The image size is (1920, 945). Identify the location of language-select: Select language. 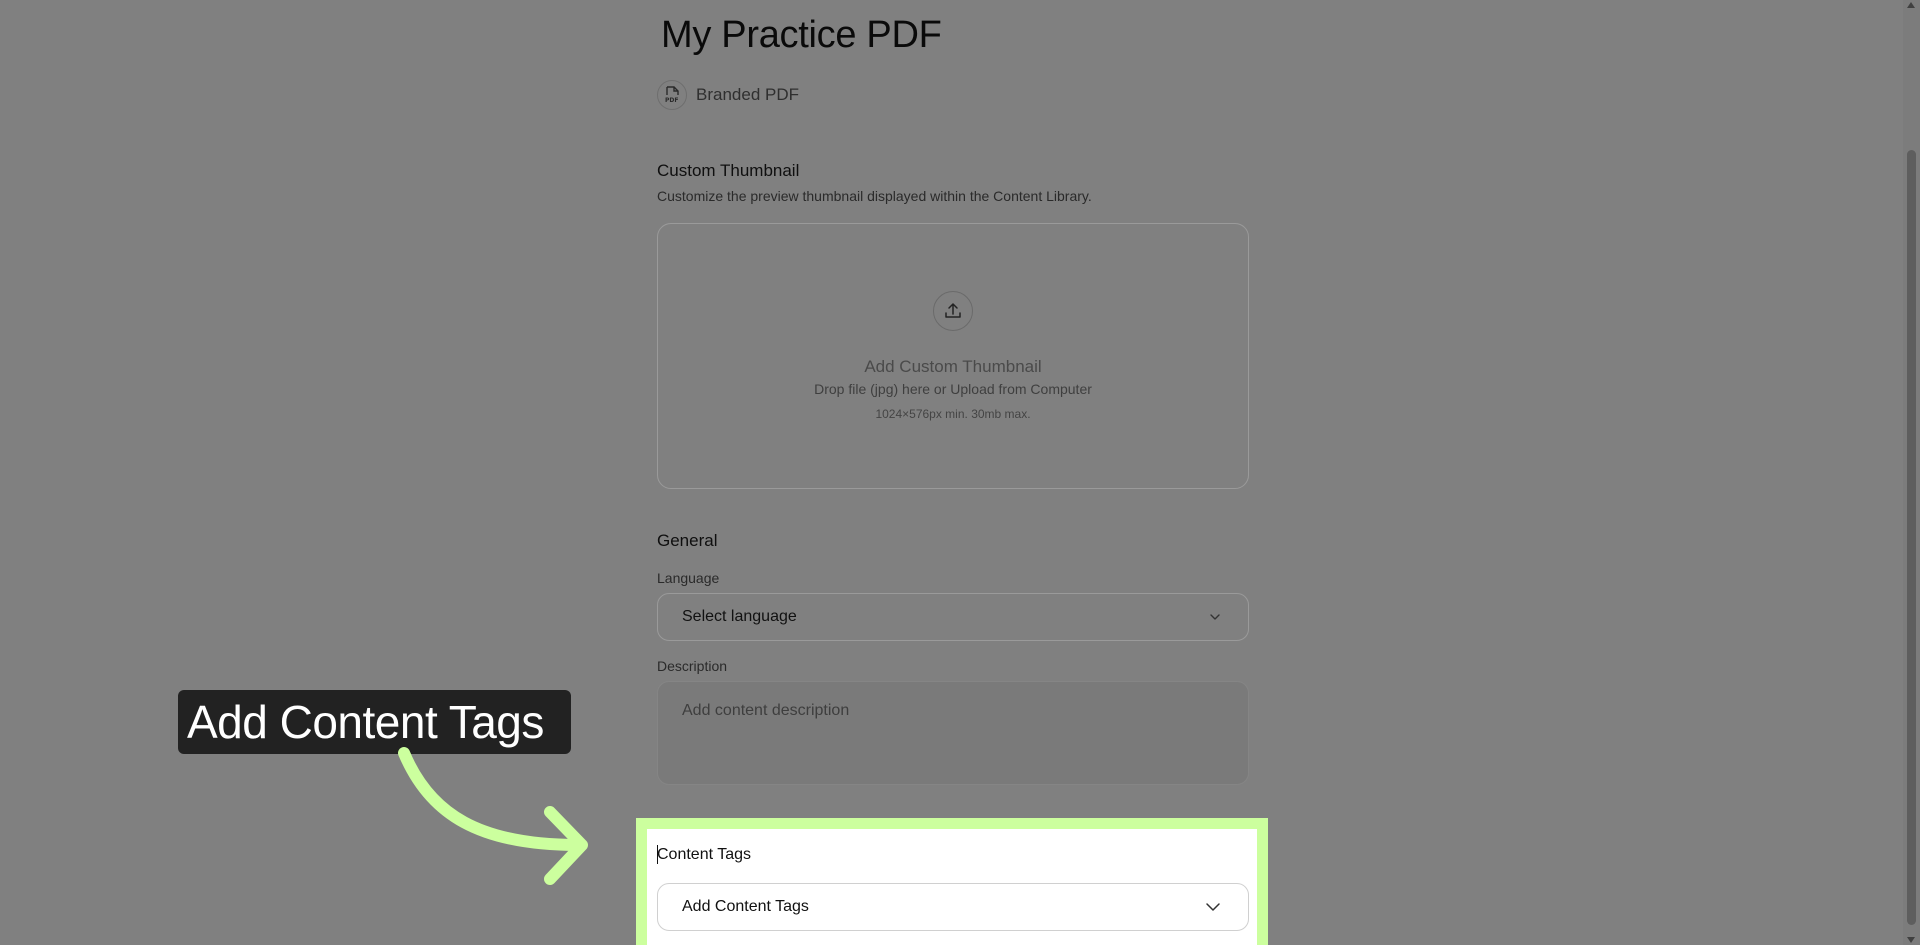
(953, 617).